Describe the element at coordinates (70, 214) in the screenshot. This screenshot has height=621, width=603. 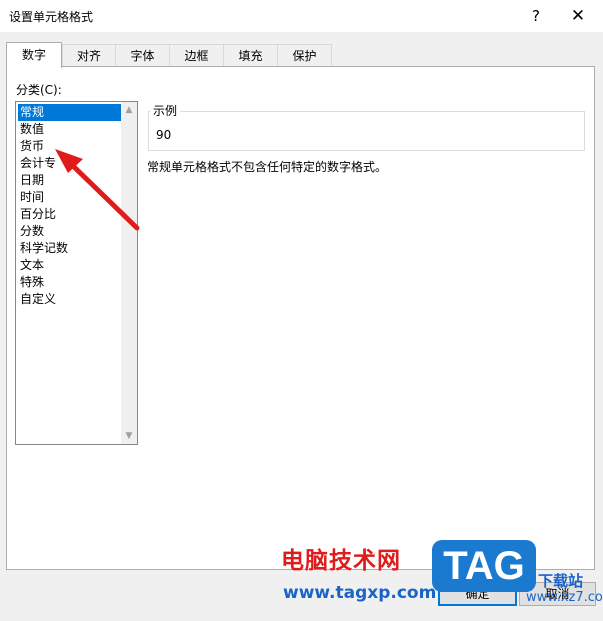
I see `category-item-percentage: 百分比` at that location.